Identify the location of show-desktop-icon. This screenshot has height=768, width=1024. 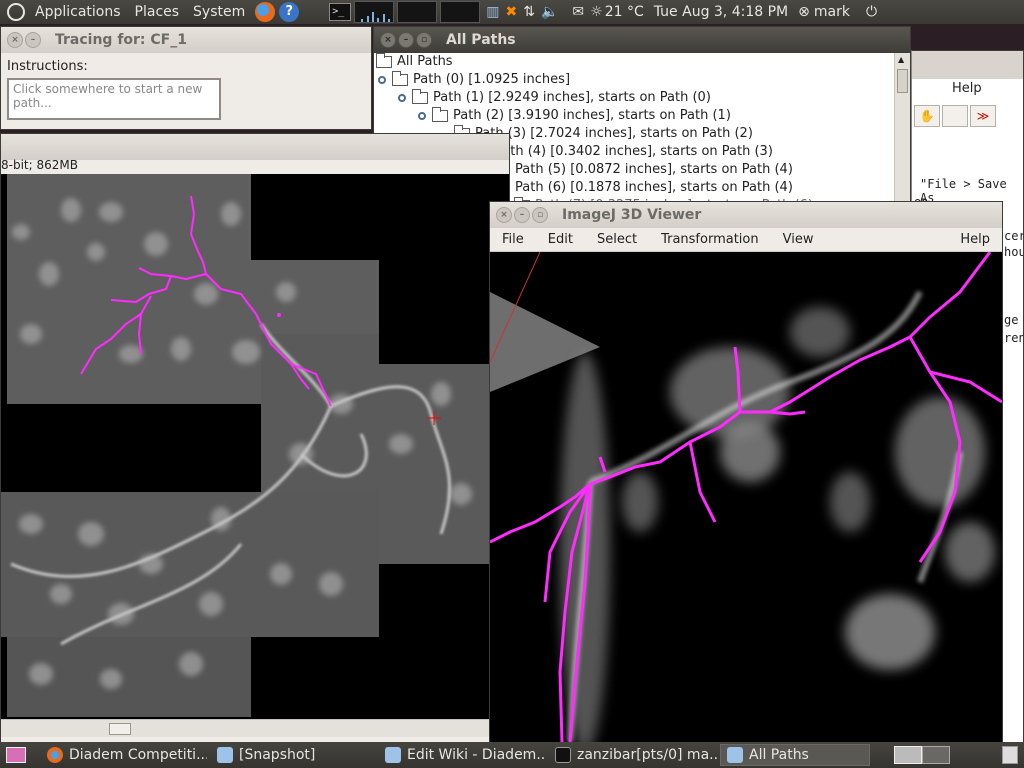
(16, 755).